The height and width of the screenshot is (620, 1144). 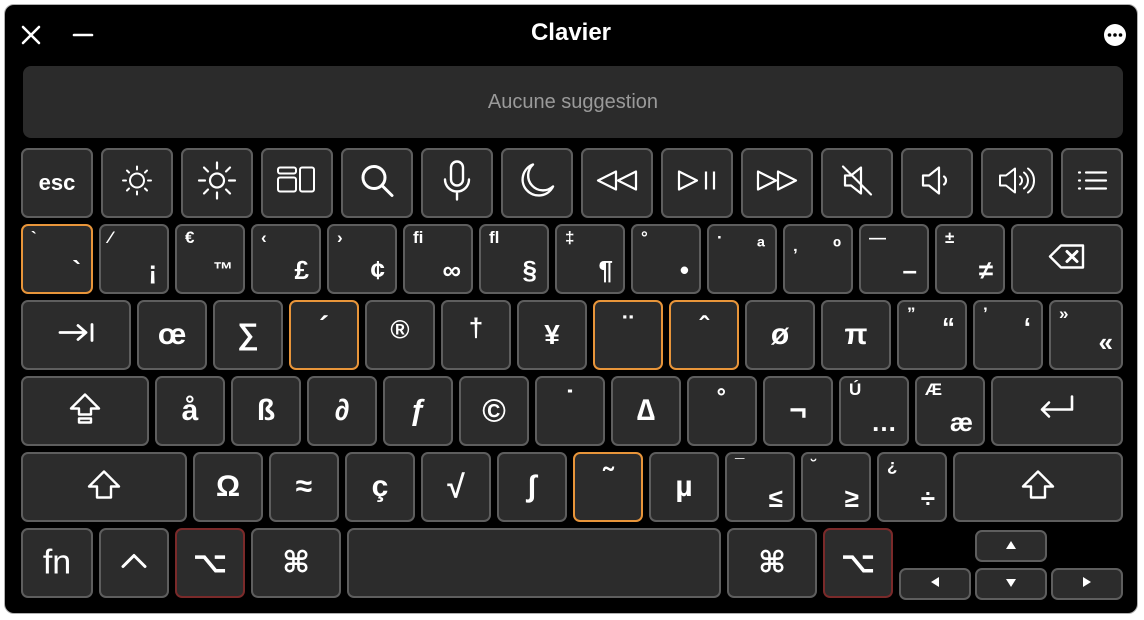 What do you see at coordinates (137, 183) in the screenshot?
I see `brightness-down-key` at bounding box center [137, 183].